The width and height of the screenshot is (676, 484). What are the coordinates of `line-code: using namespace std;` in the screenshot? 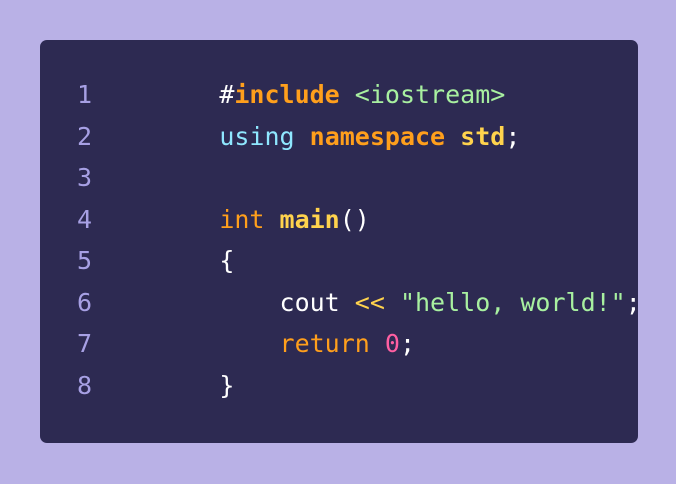 It's located at (324, 136).